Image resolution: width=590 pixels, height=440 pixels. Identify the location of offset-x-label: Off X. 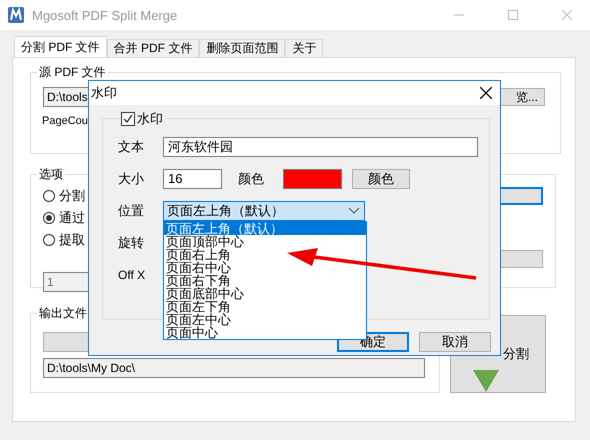
(132, 275).